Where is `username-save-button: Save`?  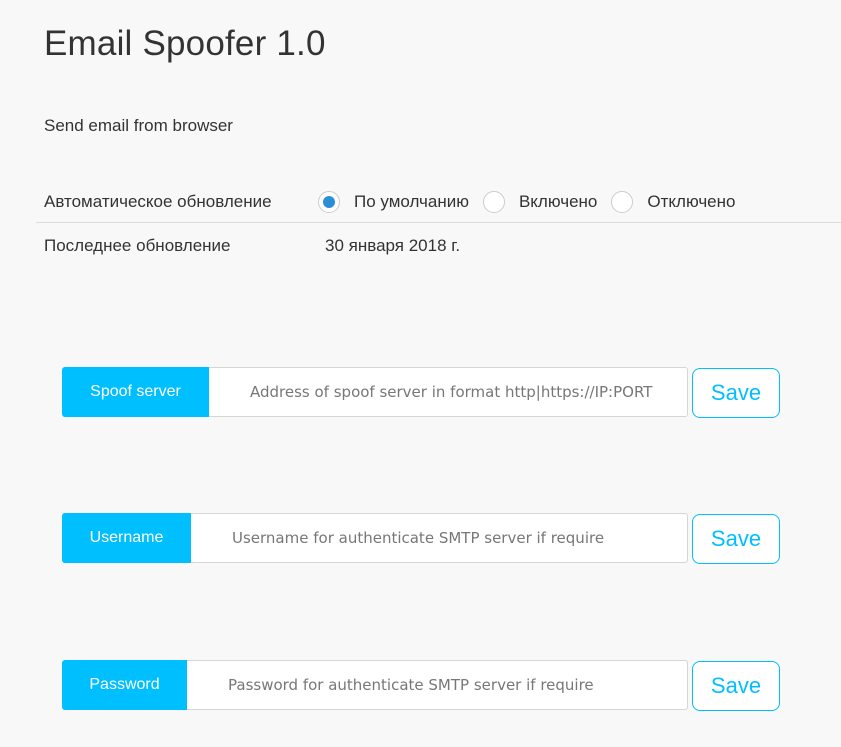 username-save-button: Save is located at coordinates (736, 539).